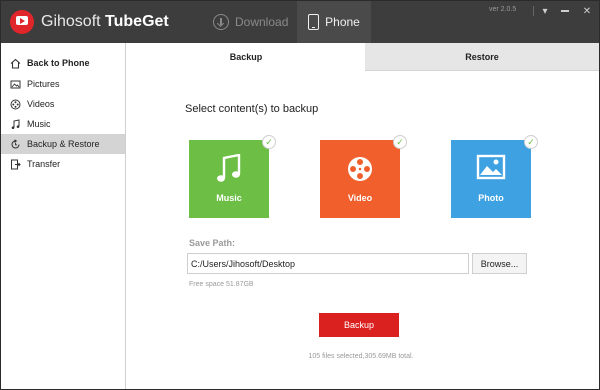 The height and width of the screenshot is (390, 600). What do you see at coordinates (105, 21) in the screenshot?
I see `app-title: Gihosoft TubeGet` at bounding box center [105, 21].